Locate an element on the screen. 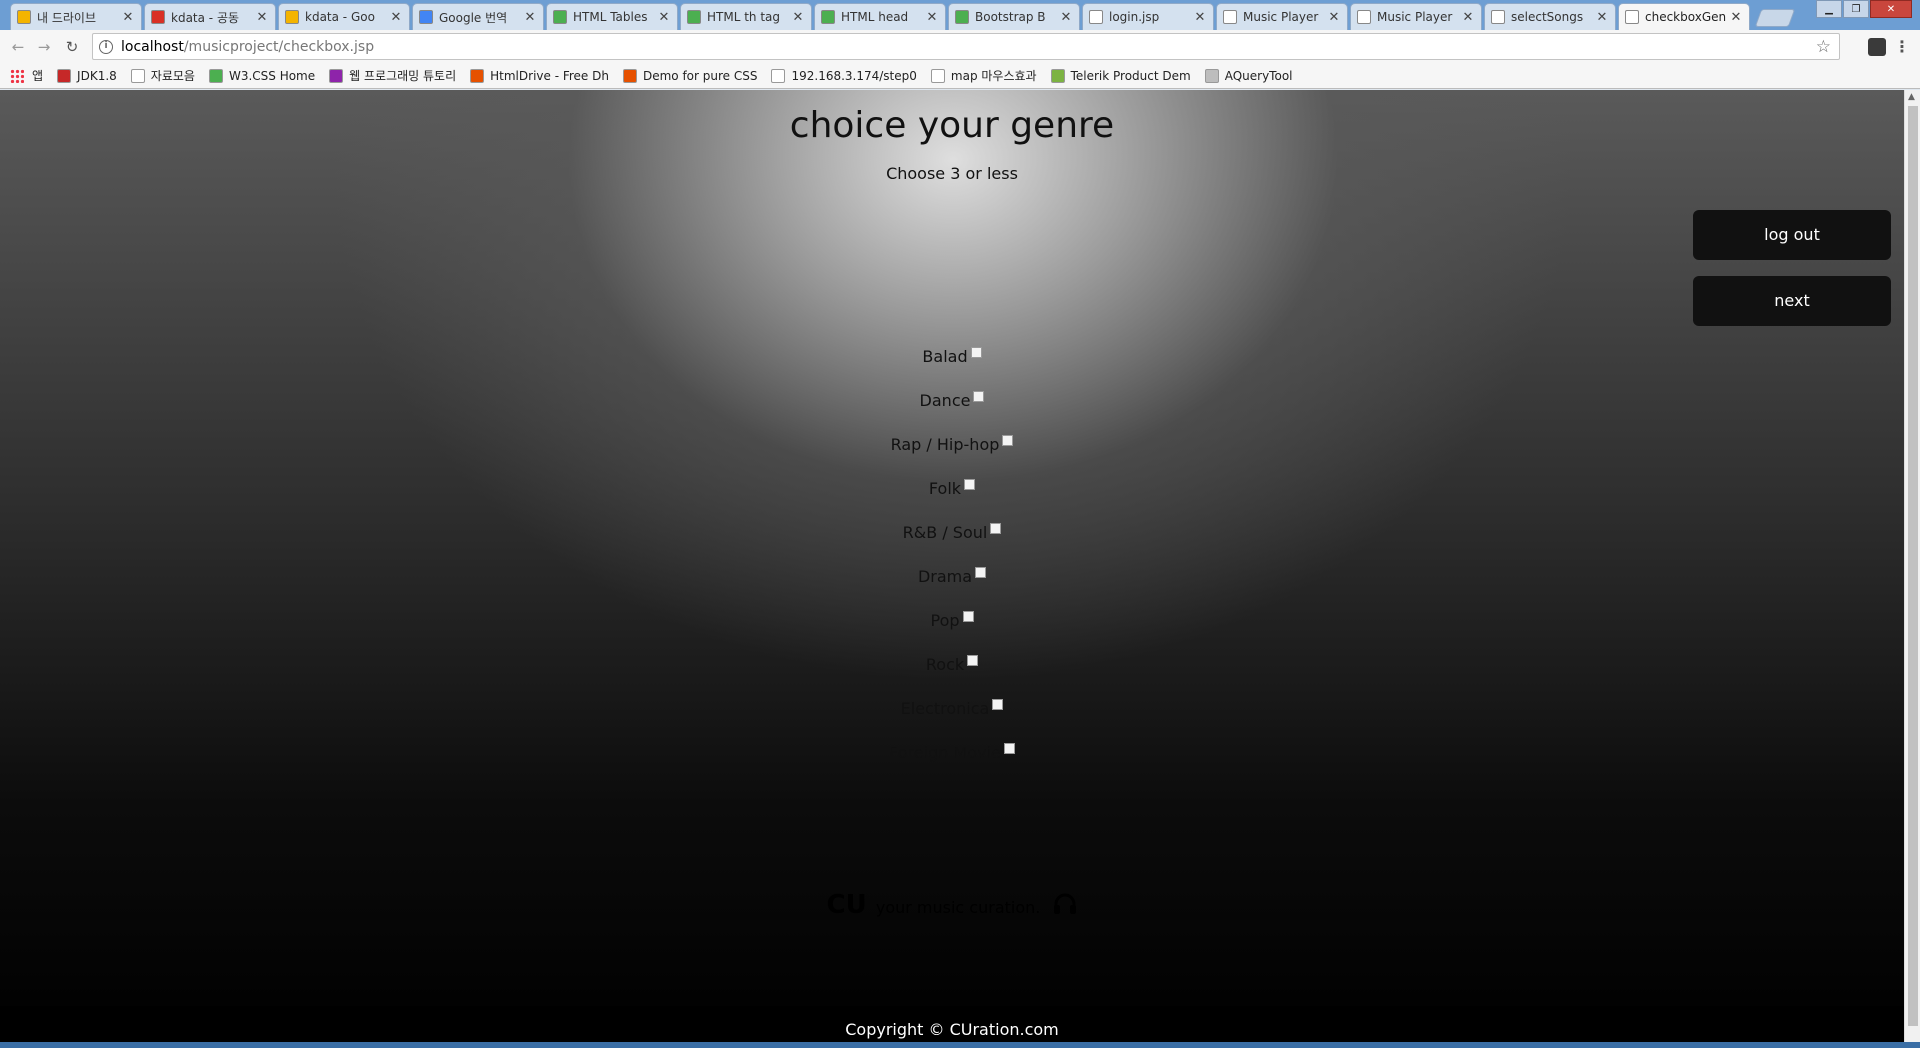 This screenshot has width=1920, height=1048. bookmark-item: Demo for pure CSS is located at coordinates (689, 75).